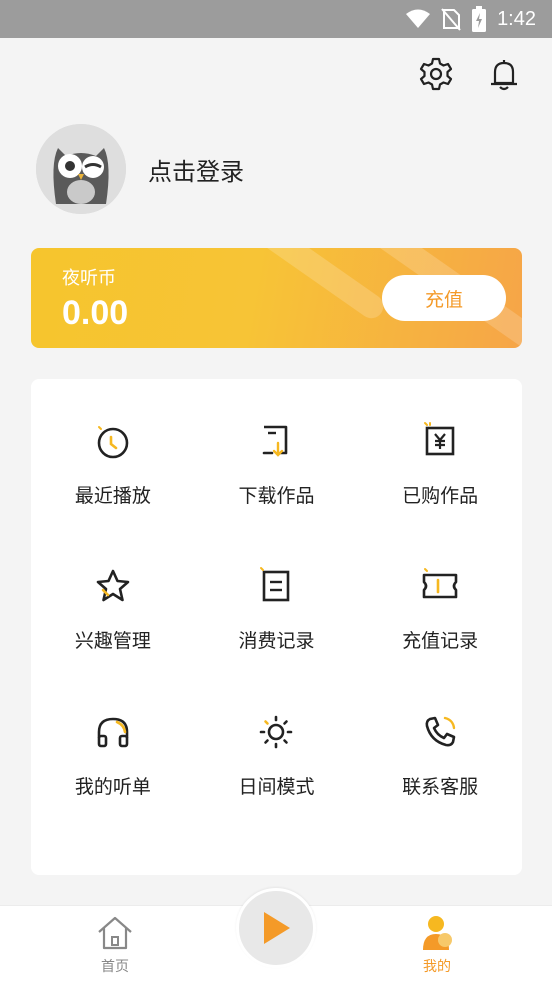 The image size is (552, 981). I want to click on owl-avatar-icon, so click(81, 169).